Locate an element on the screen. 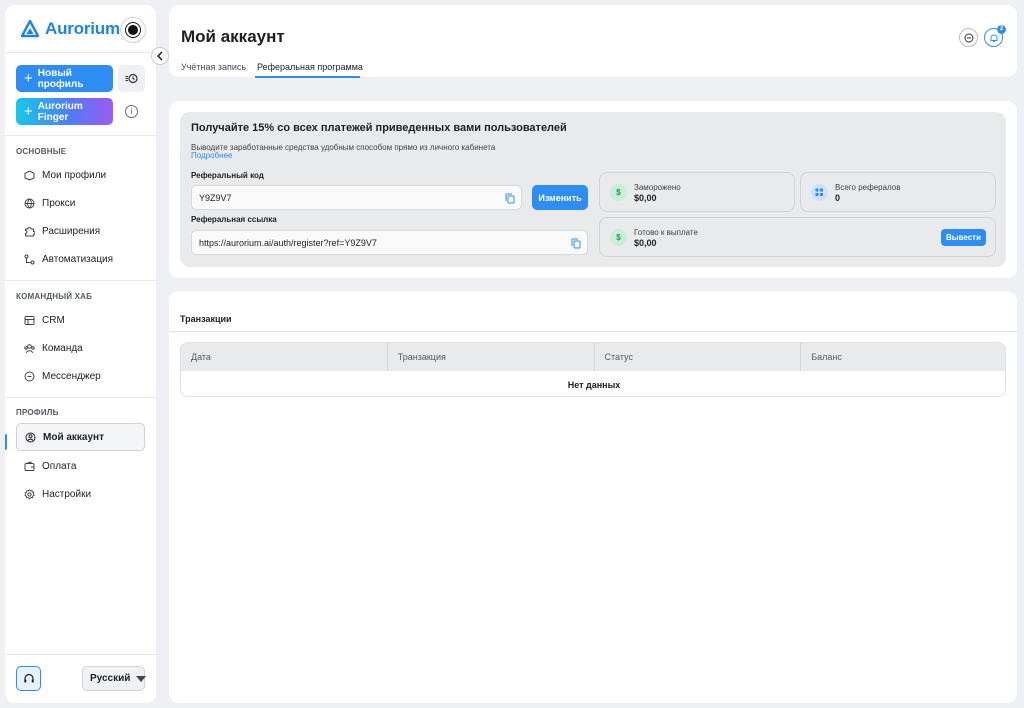  ready-for-payout-stat: $ Готово к выплате $0,00 Вывести is located at coordinates (797, 237).